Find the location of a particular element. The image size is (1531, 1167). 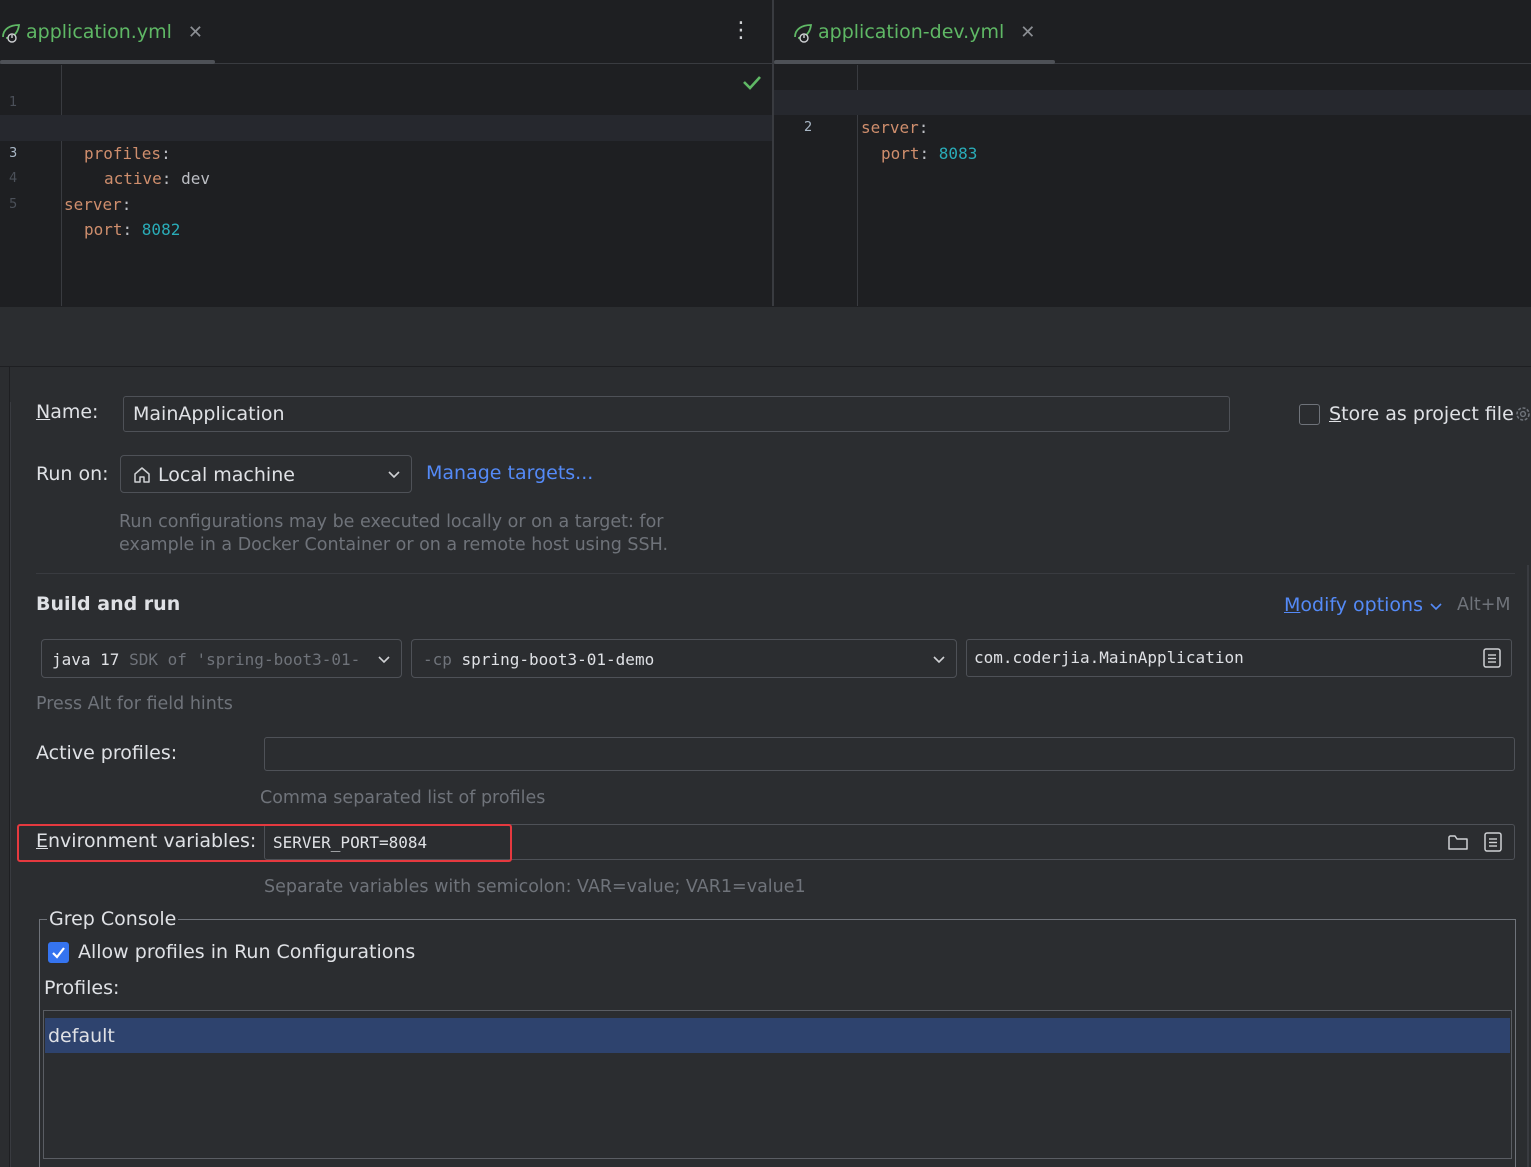

run-on-label: Run on: is located at coordinates (72, 474).